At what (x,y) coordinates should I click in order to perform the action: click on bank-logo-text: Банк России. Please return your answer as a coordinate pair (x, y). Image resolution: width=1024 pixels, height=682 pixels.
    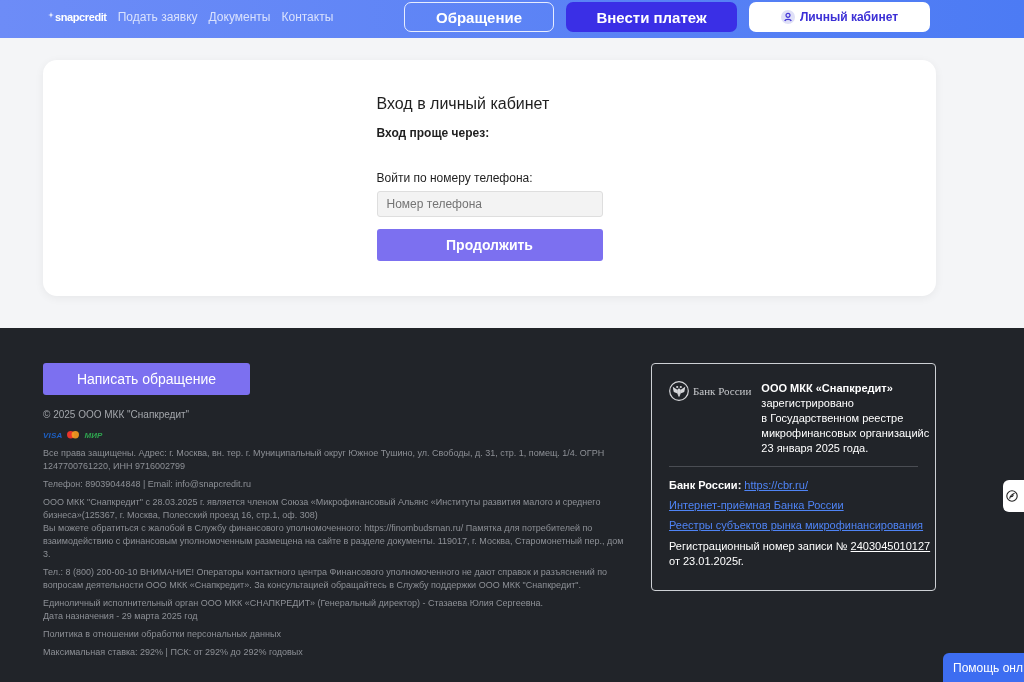
    Looking at the image, I should click on (722, 391).